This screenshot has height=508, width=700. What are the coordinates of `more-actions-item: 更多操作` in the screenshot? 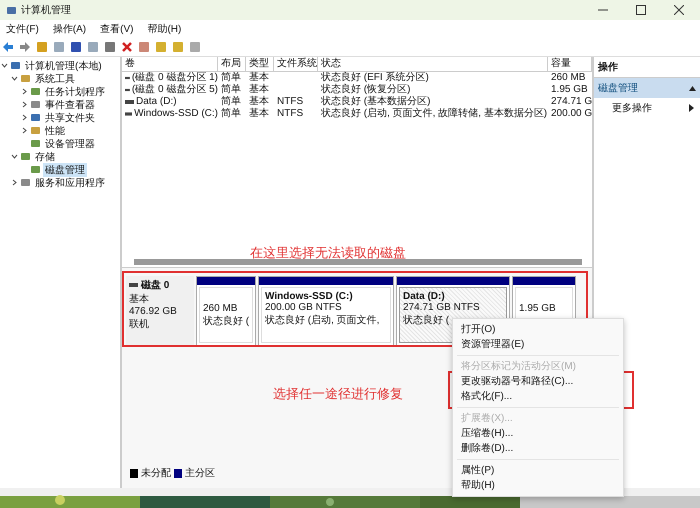 It's located at (632, 108).